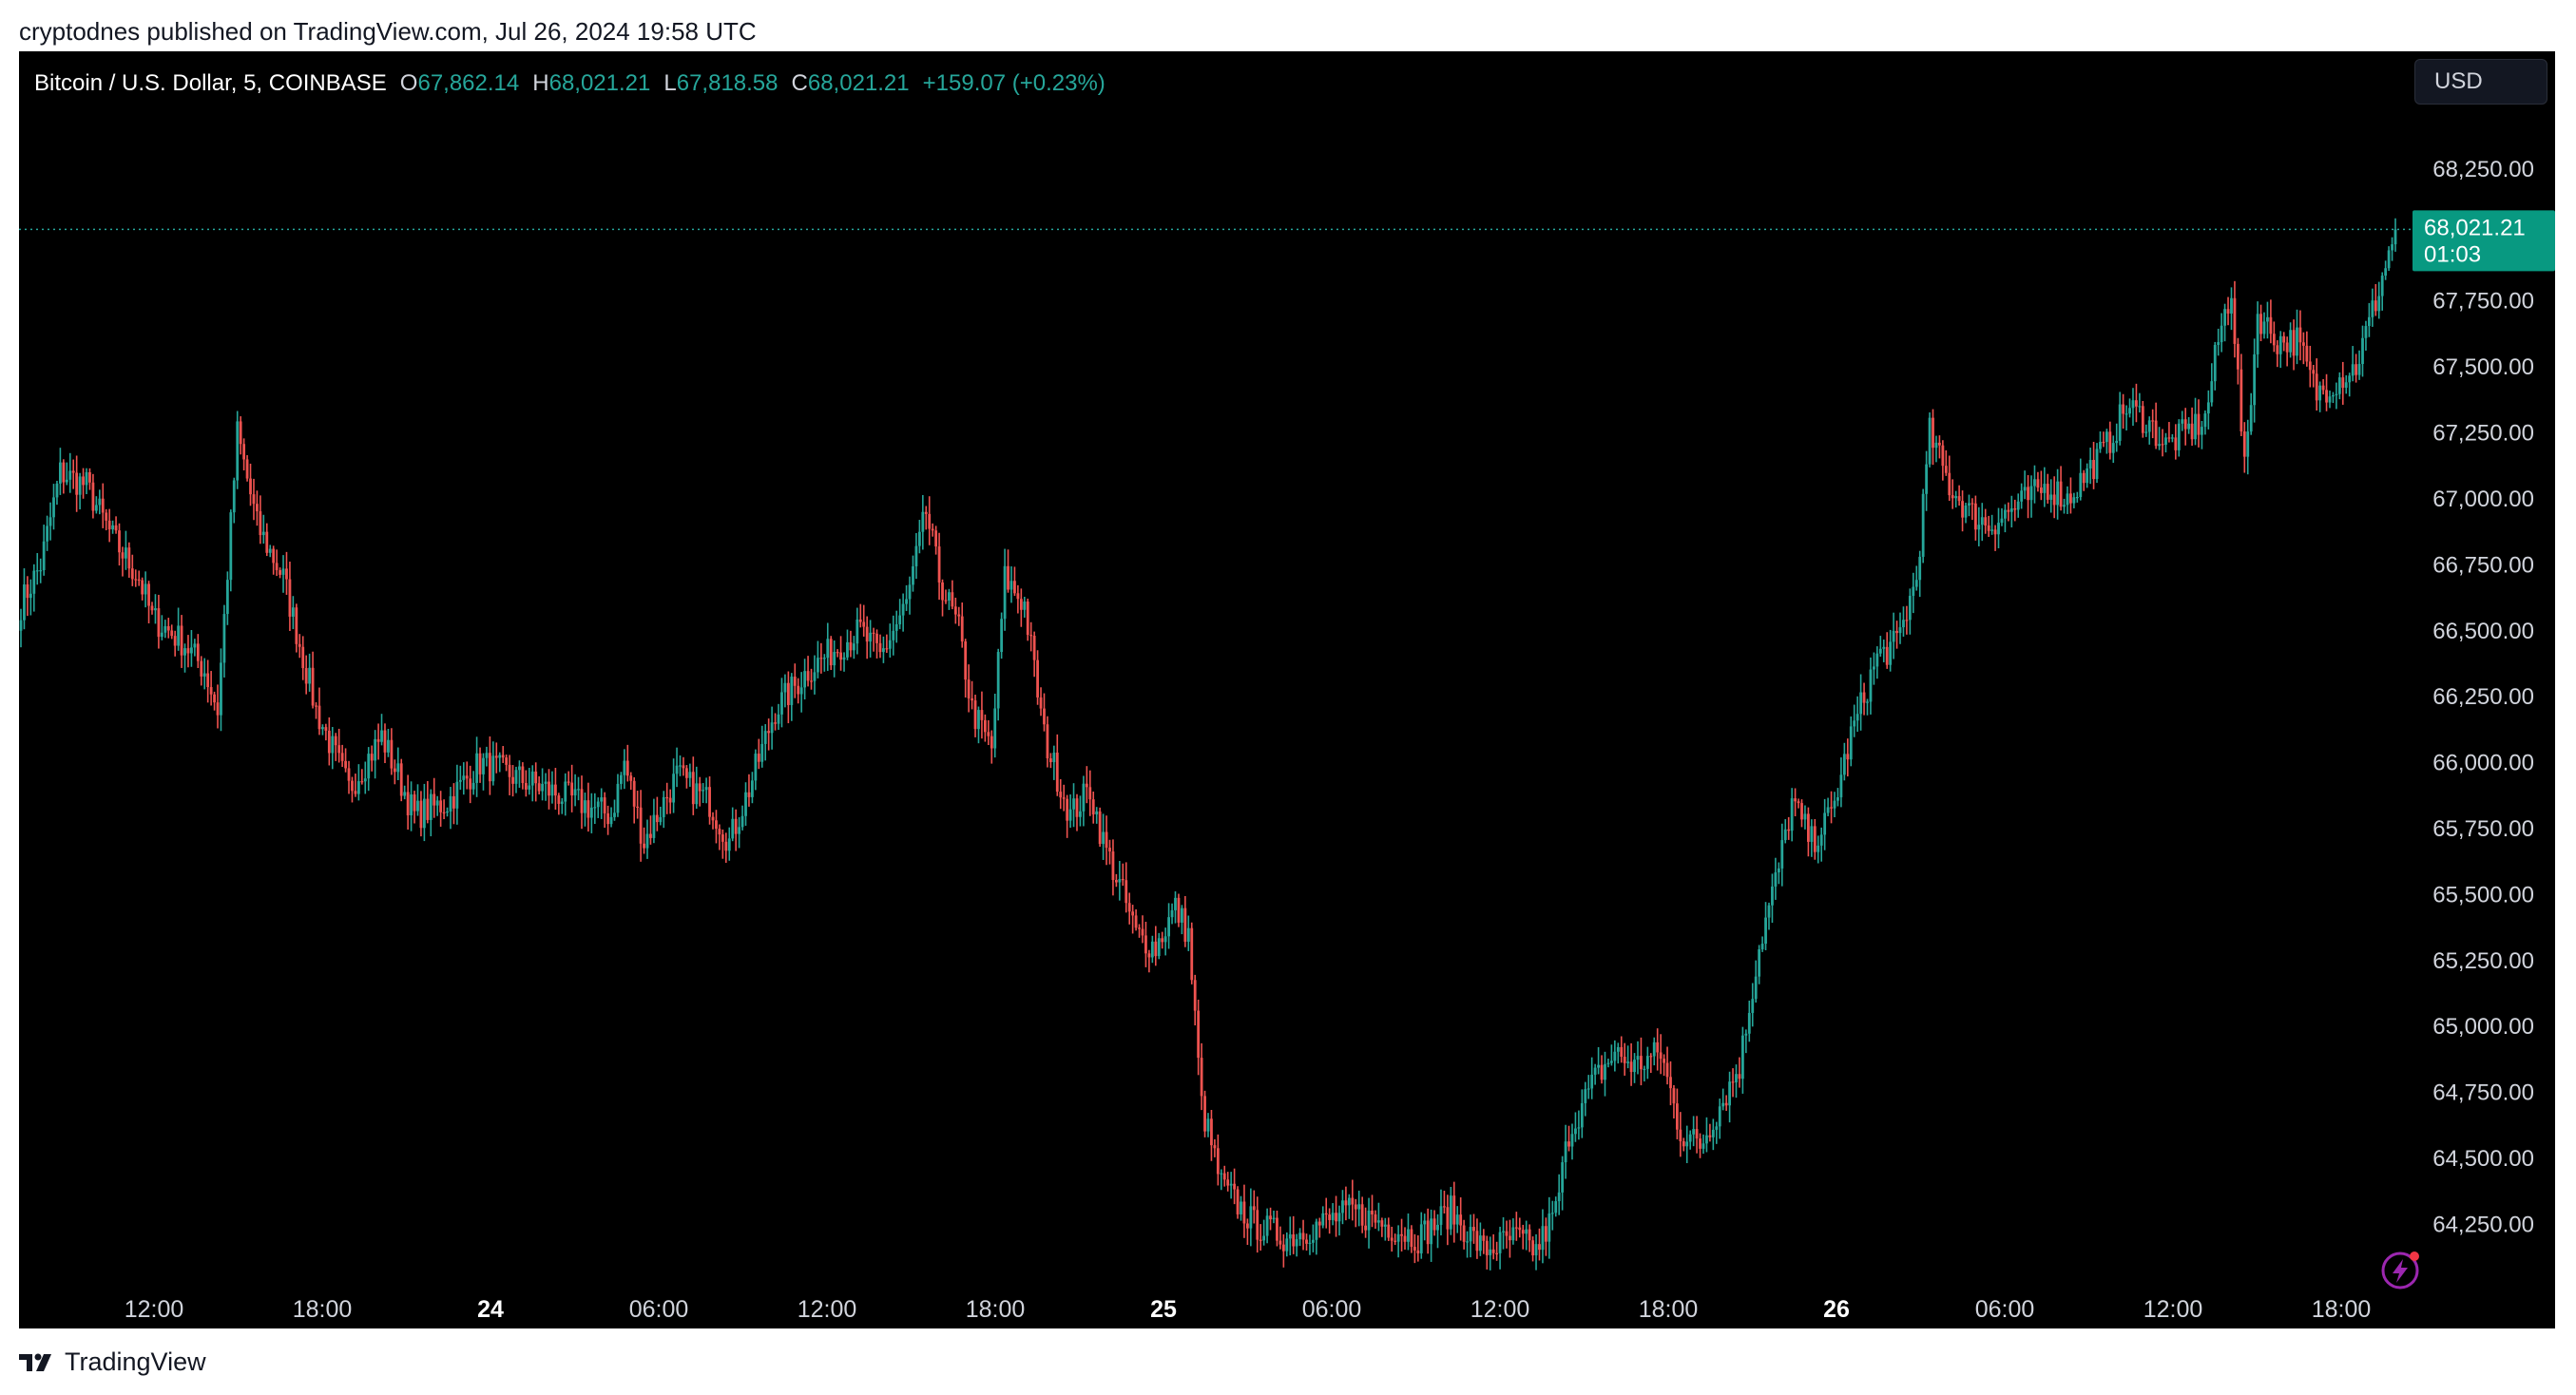  I want to click on tradingview-brand: TradingView, so click(113, 1362).